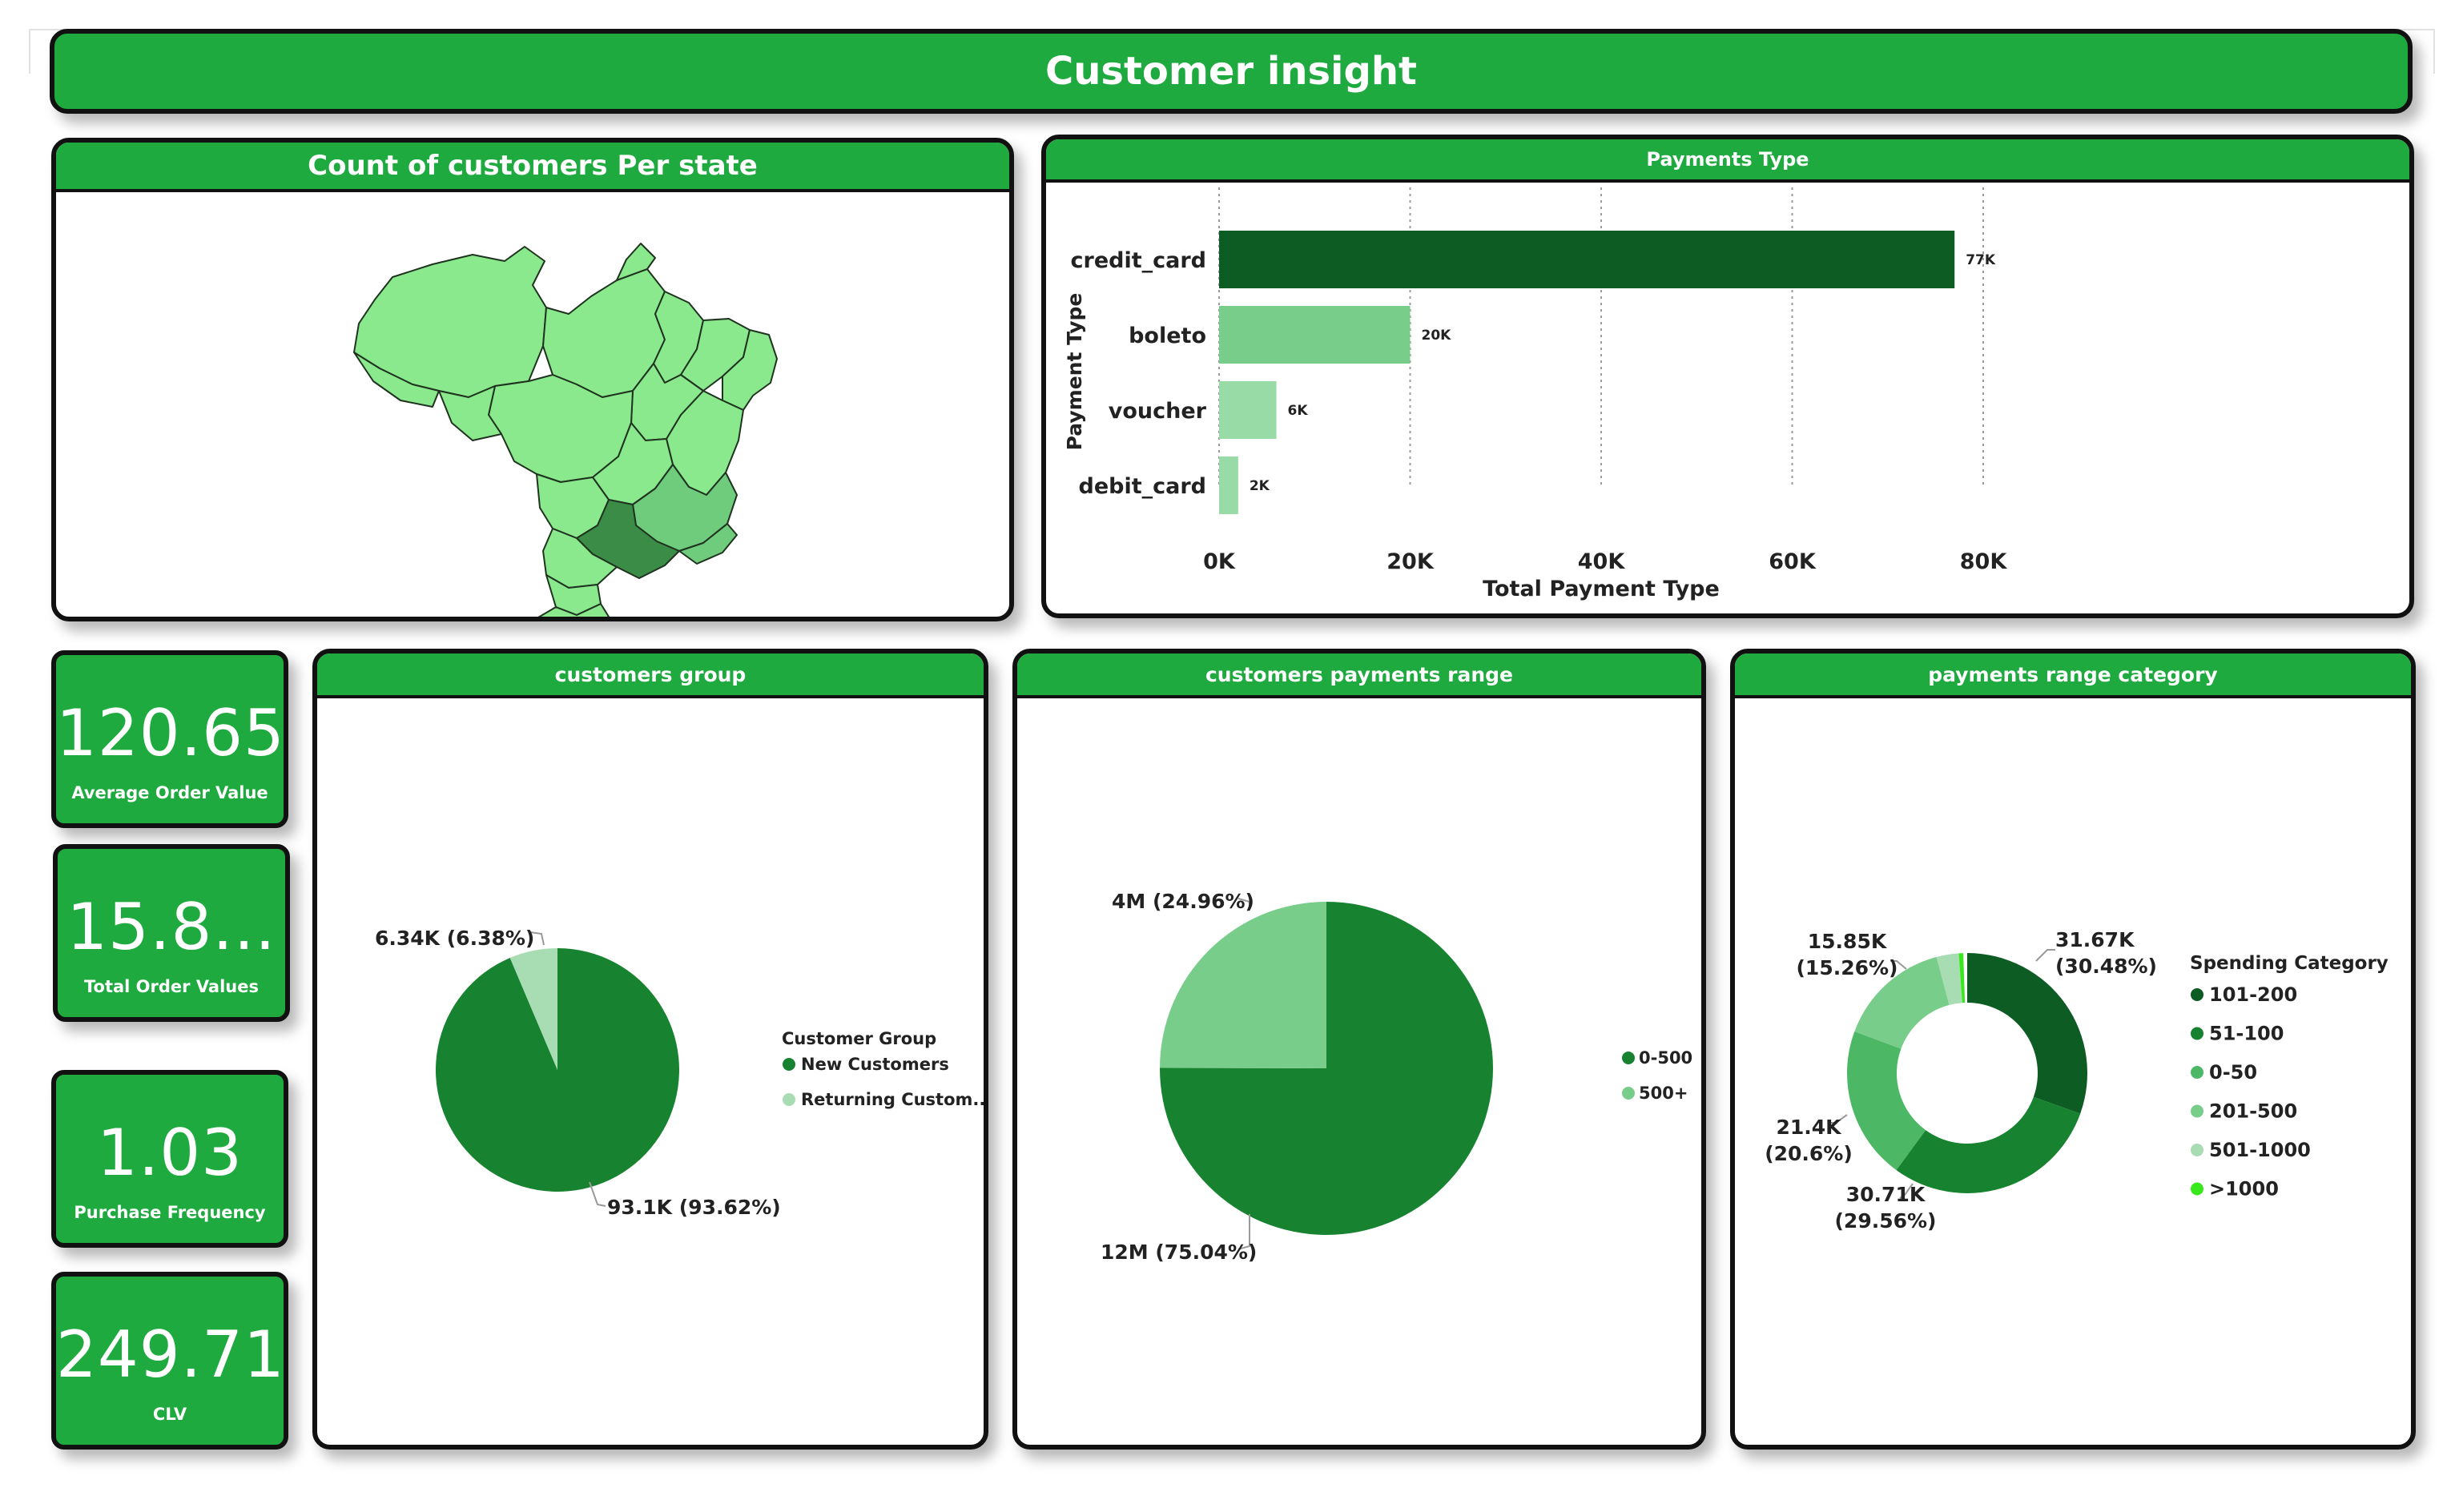 The width and height of the screenshot is (2463, 1512). What do you see at coordinates (1298, 411) in the screenshot?
I see `bar-data-label: 6K` at bounding box center [1298, 411].